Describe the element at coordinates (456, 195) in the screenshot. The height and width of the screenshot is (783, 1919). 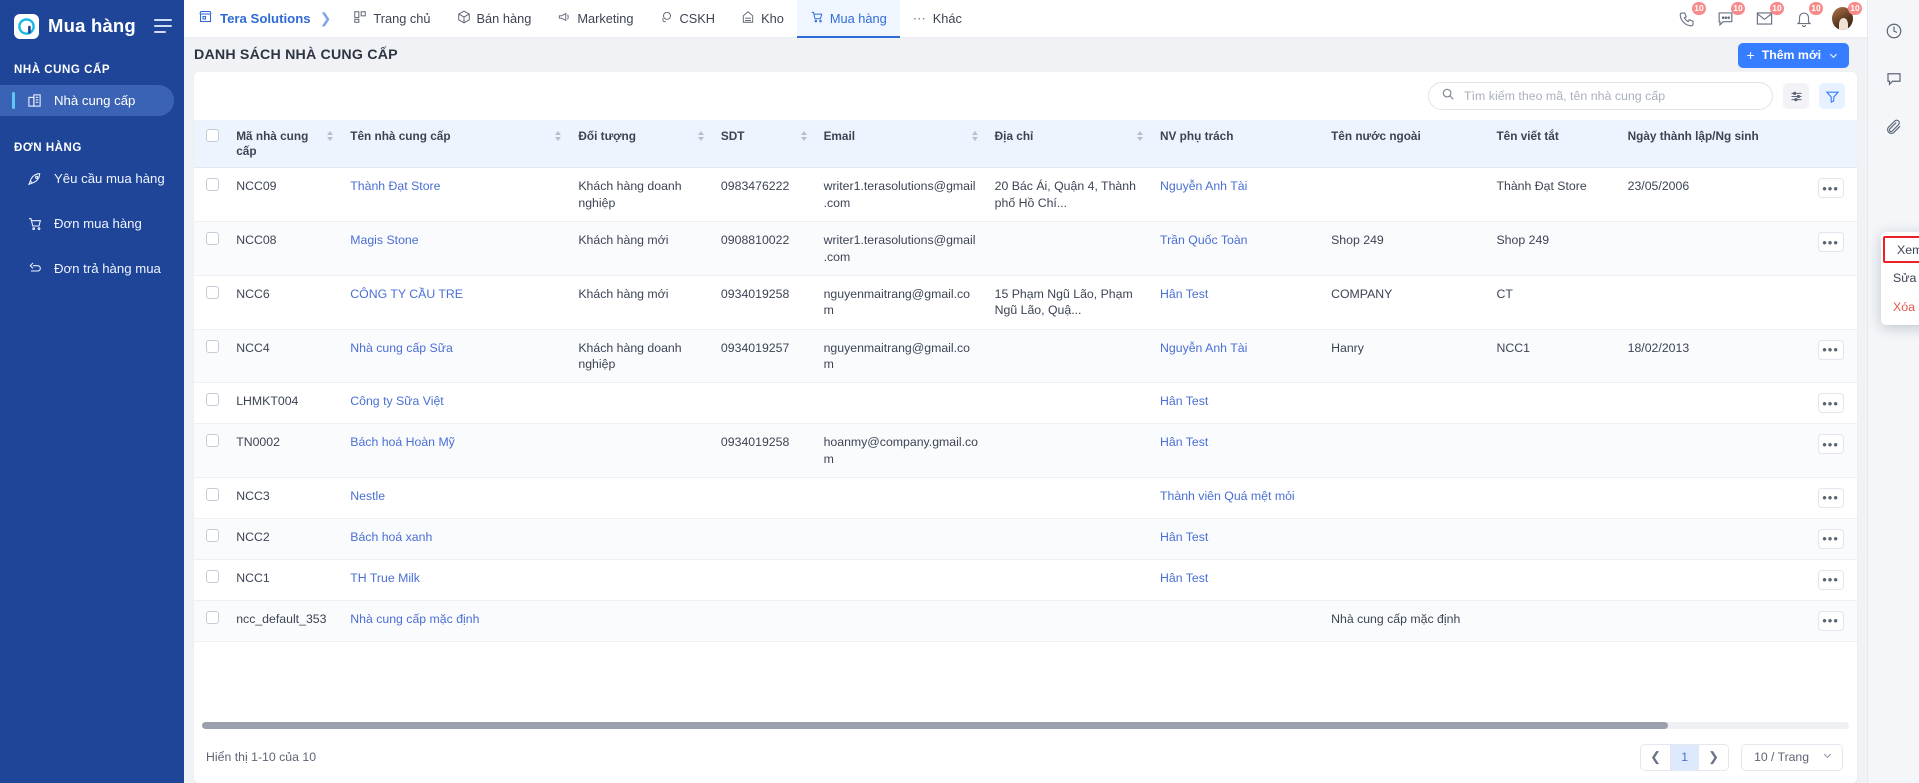
I see `cell-name: Thành Đạt Store` at that location.